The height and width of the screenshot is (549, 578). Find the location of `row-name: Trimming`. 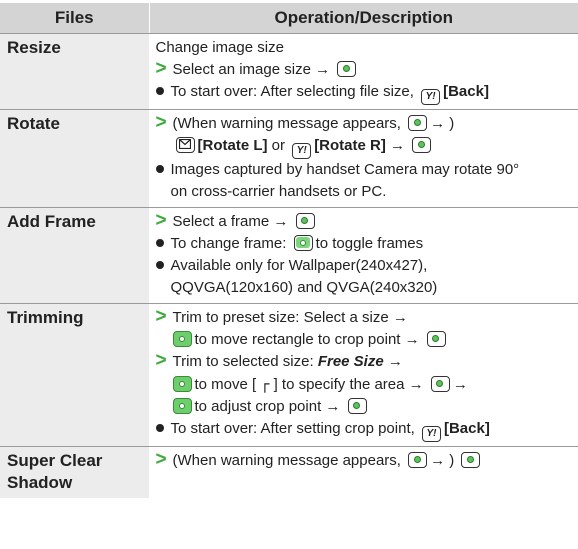

row-name: Trimming is located at coordinates (75, 375).